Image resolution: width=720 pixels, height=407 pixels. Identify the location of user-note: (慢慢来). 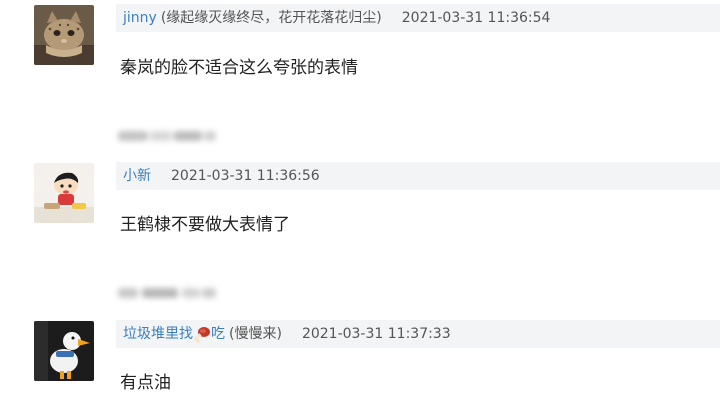
(255, 334).